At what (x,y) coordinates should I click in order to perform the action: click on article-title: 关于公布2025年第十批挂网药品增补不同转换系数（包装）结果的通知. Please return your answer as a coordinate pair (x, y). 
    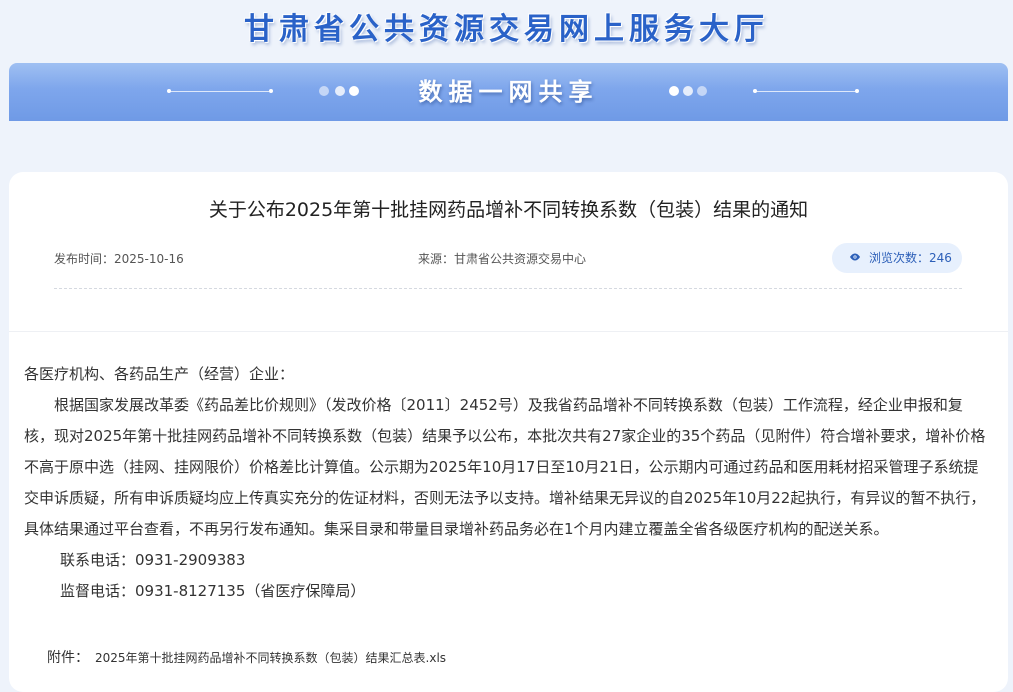
    Looking at the image, I should click on (508, 210).